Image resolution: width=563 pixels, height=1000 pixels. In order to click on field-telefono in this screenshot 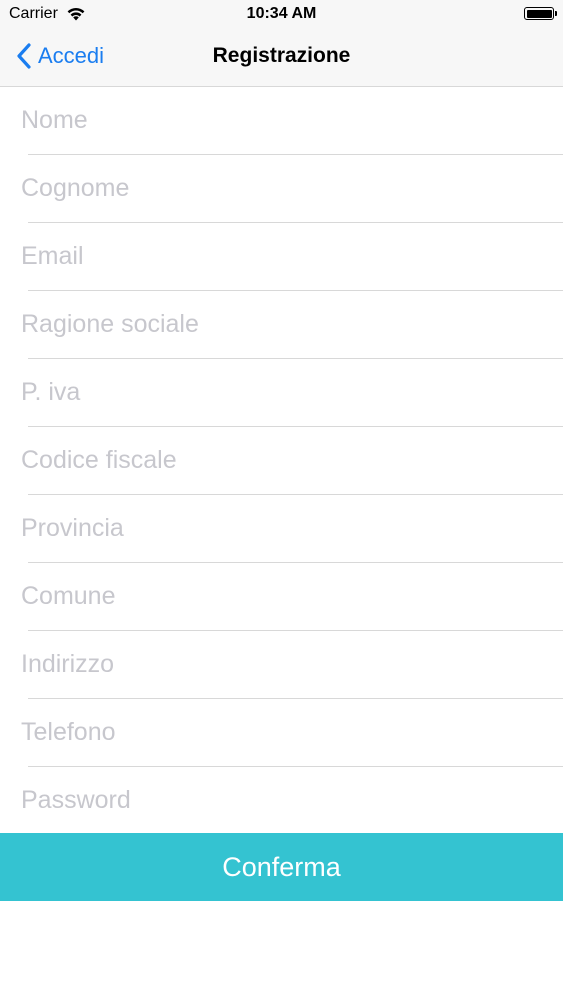, I will do `click(281, 733)`.